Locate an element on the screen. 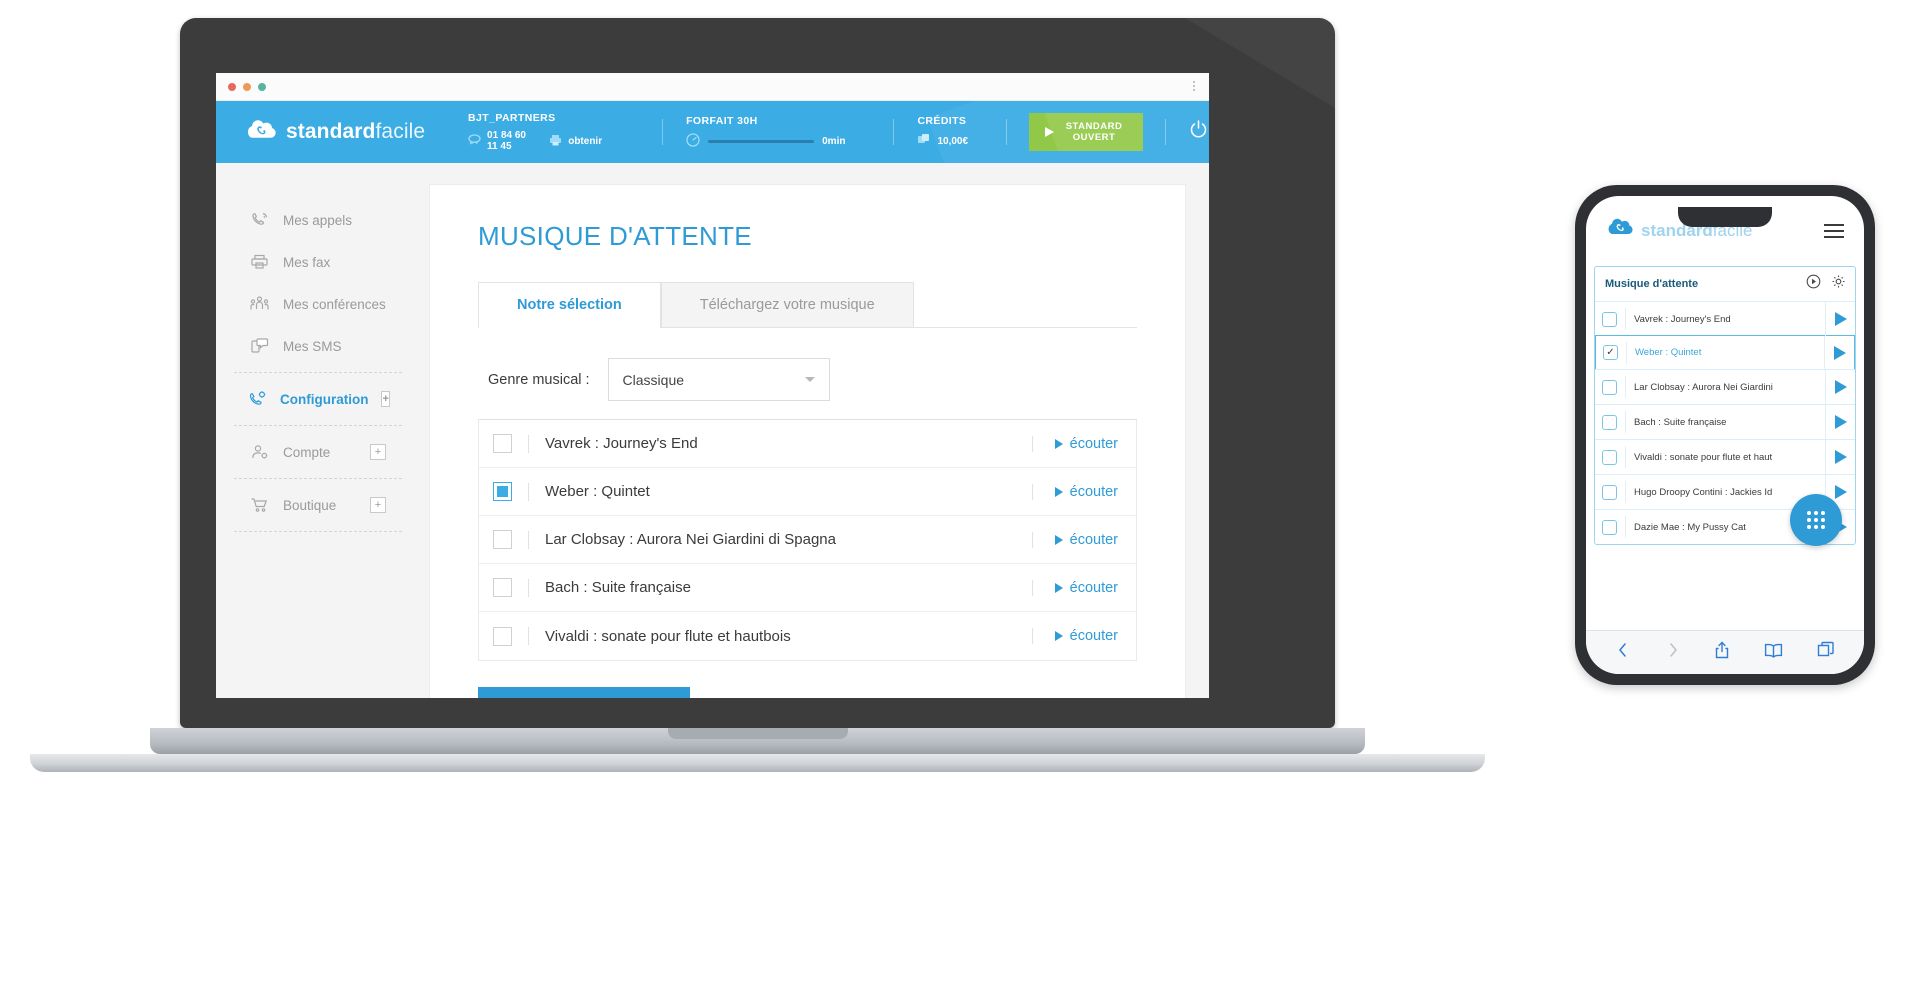 The height and width of the screenshot is (994, 1920). chevron-down-icon is located at coordinates (809, 379).